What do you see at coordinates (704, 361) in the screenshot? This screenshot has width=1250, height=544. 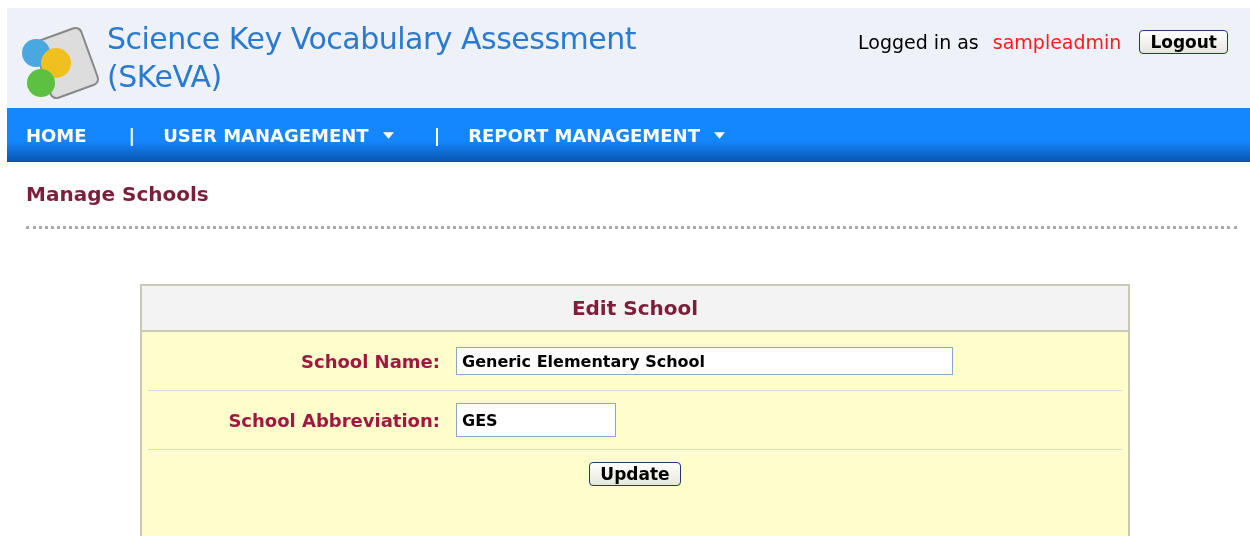 I see `input-field: Generic Elementary School` at bounding box center [704, 361].